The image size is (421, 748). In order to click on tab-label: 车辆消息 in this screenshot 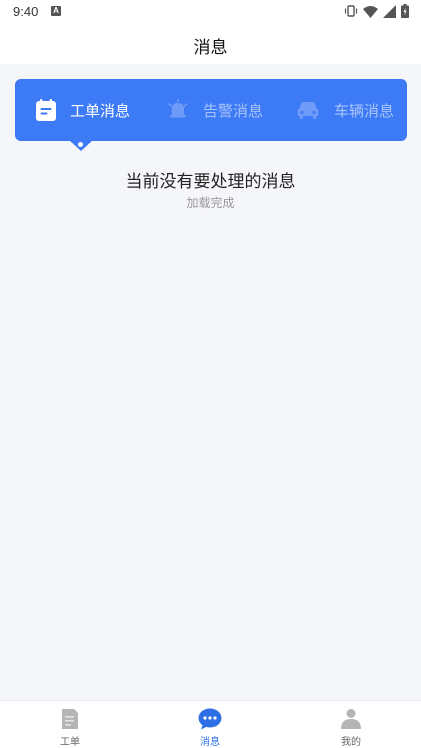, I will do `click(364, 110)`.